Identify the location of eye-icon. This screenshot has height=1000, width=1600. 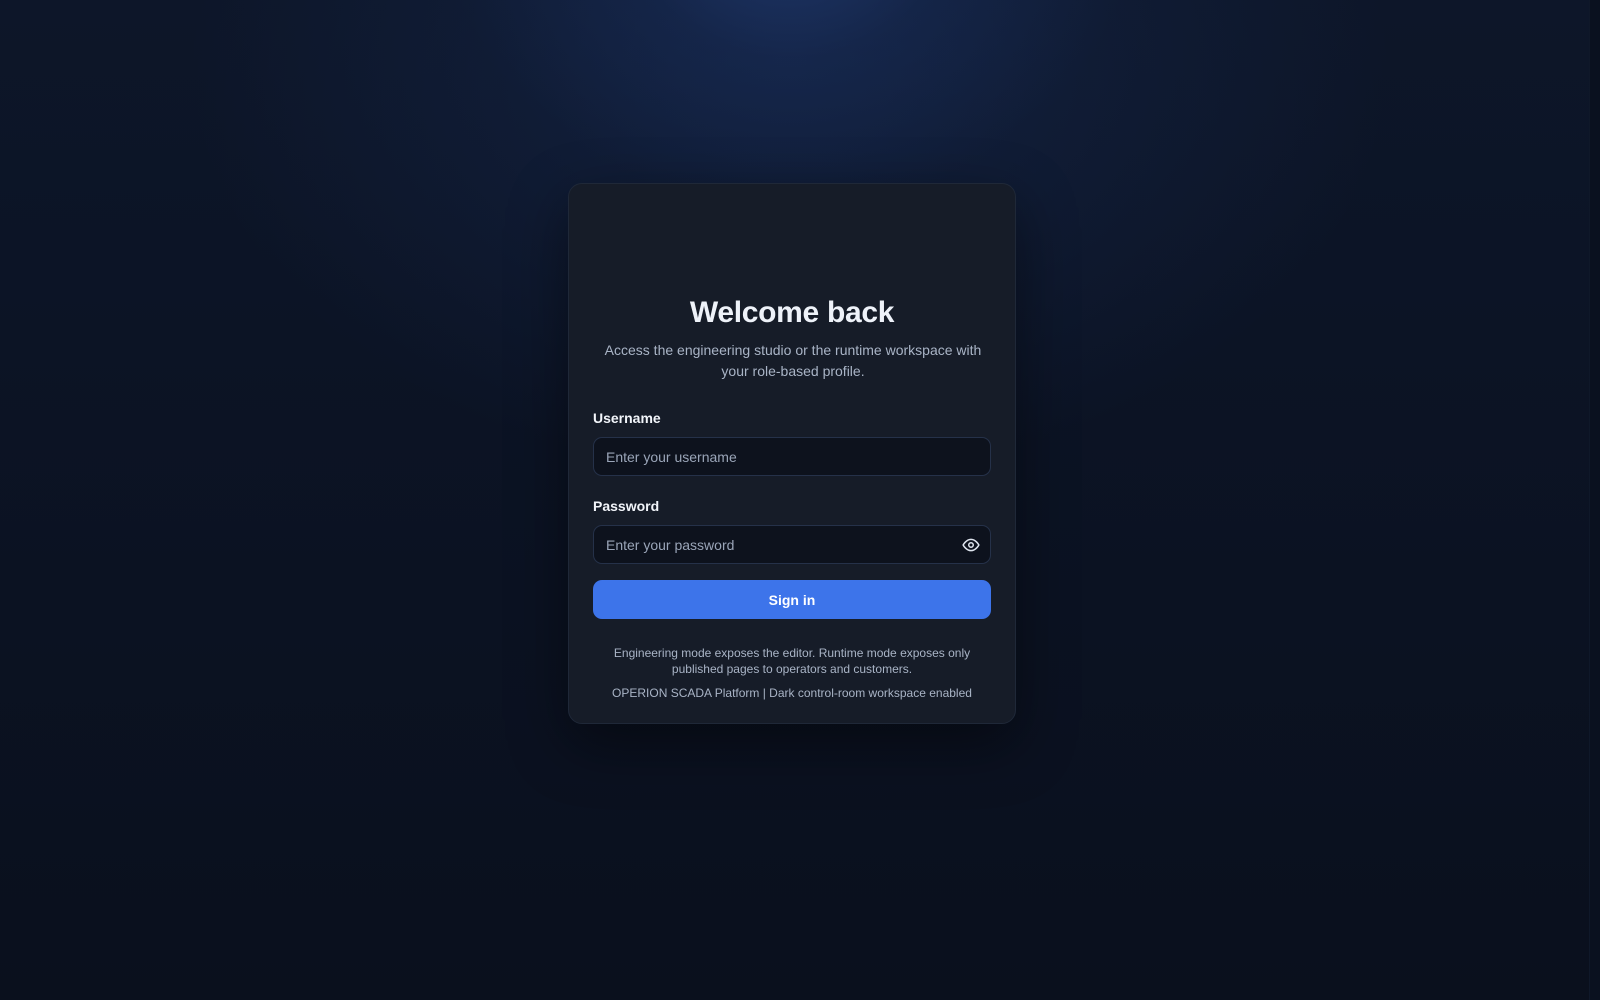
(971, 545).